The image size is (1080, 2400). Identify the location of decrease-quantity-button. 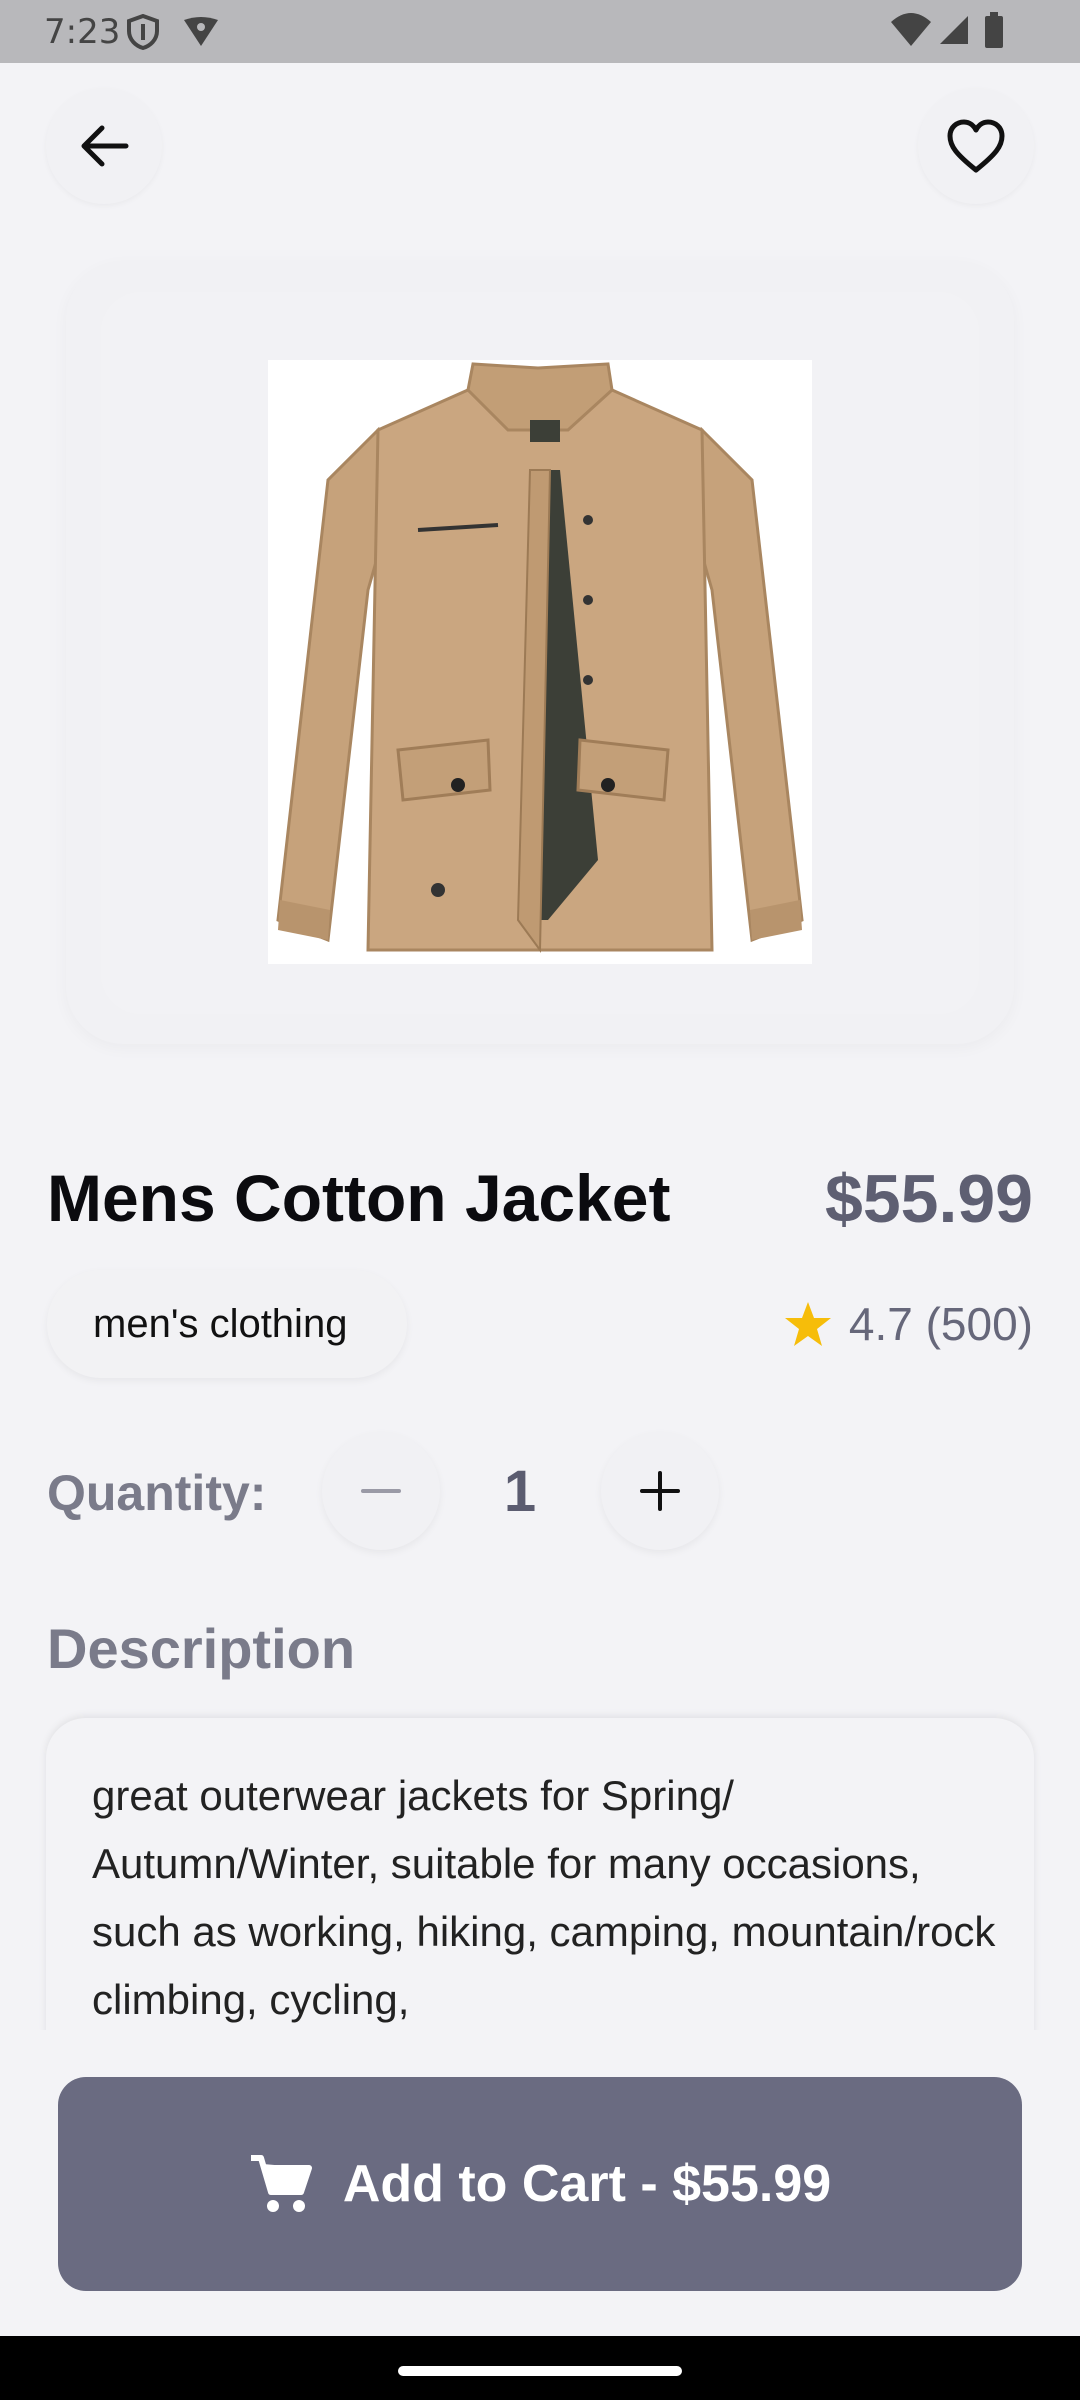
(381, 1491).